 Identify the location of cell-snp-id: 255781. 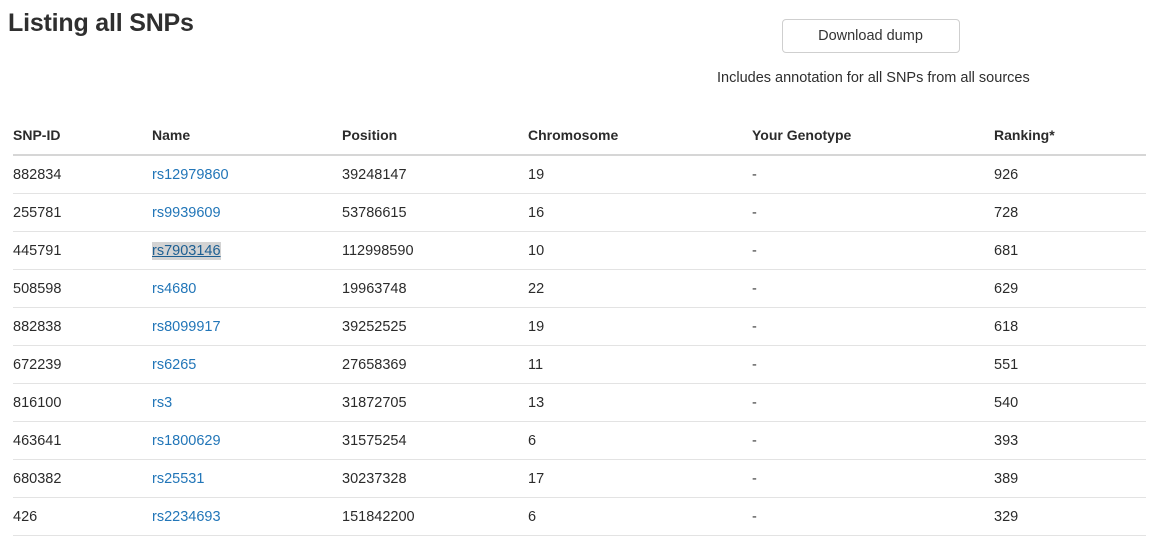
(82, 212).